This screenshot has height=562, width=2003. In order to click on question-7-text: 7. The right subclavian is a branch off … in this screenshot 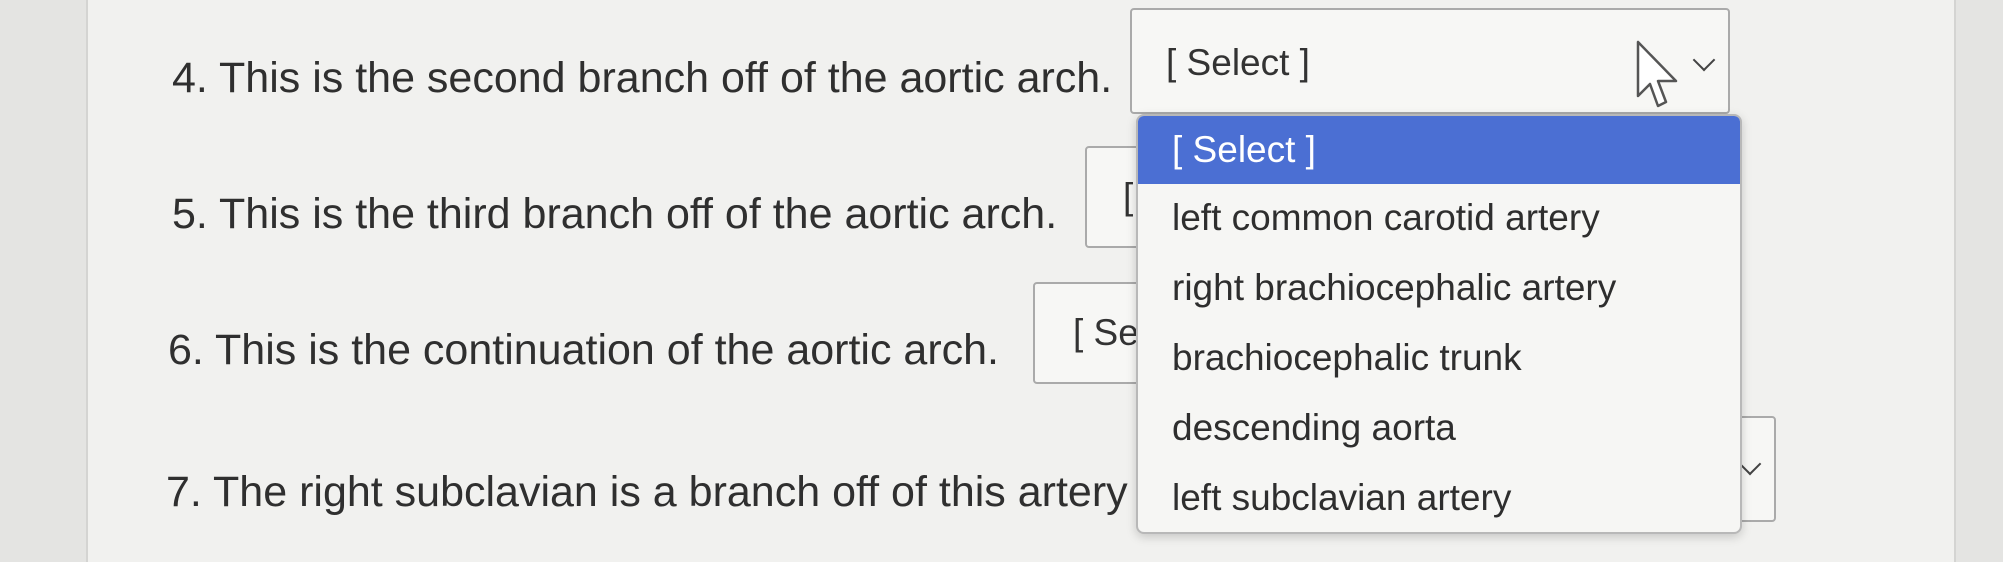, I will do `click(647, 492)`.